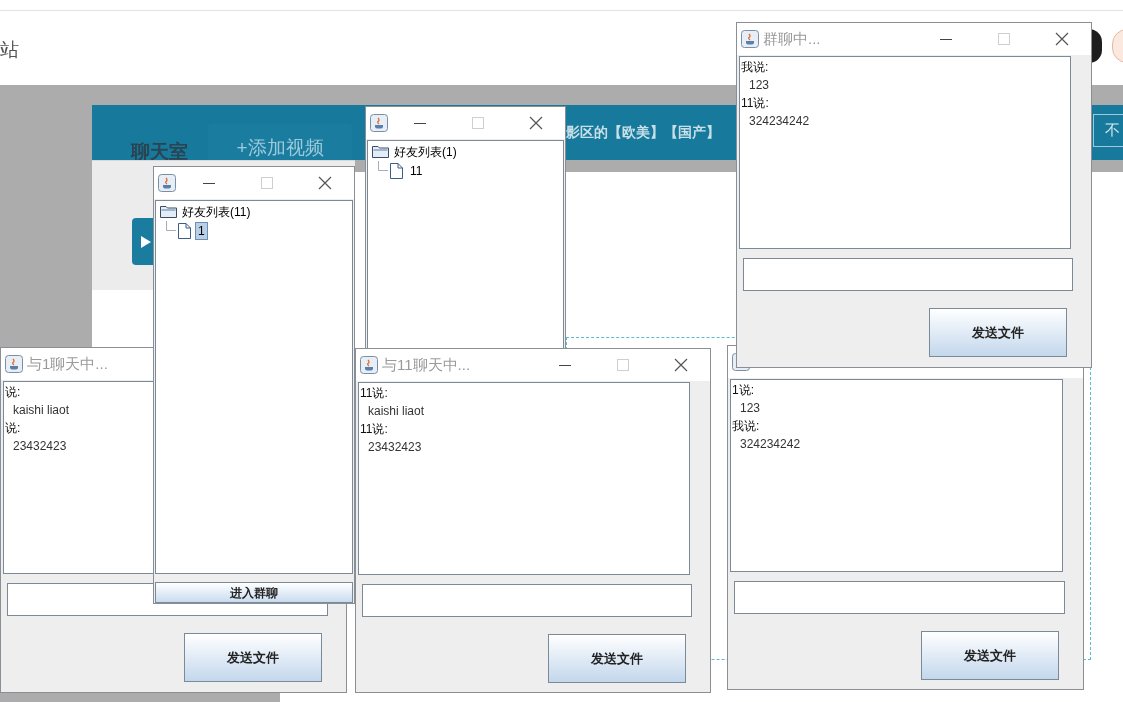  I want to click on message-text: 1说:, so click(742, 390).